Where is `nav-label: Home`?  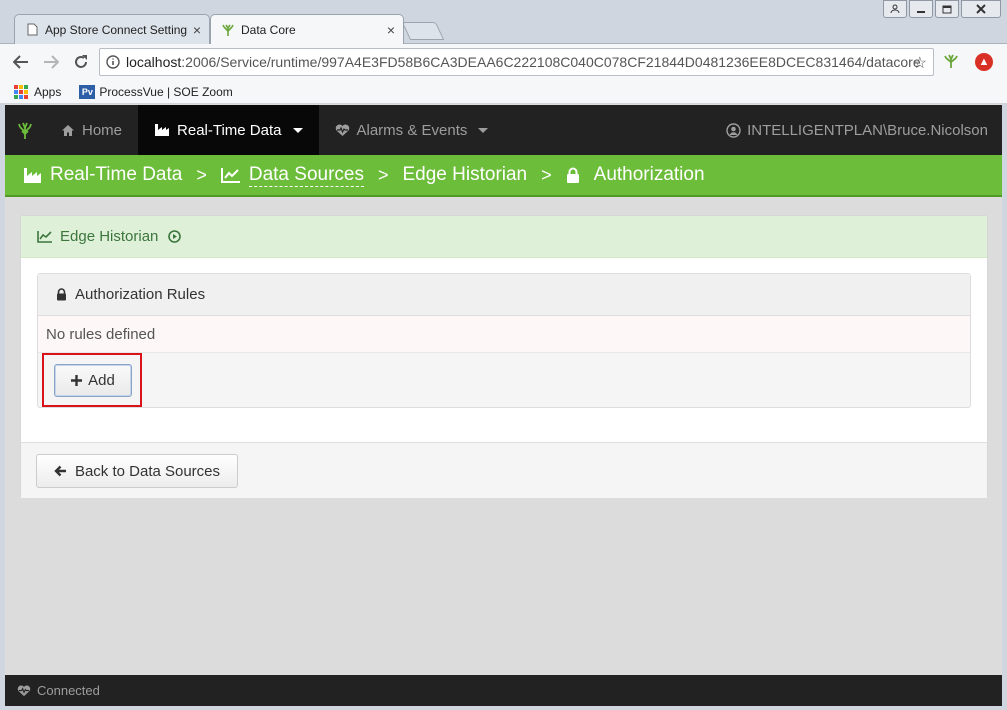 nav-label: Home is located at coordinates (102, 130).